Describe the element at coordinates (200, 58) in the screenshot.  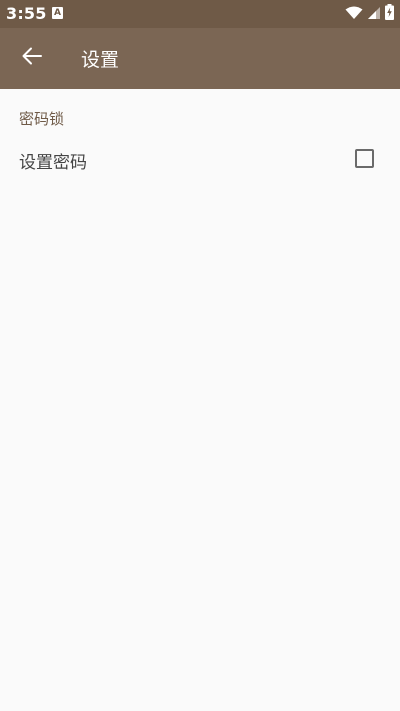
I see `app-bar: 设置` at that location.